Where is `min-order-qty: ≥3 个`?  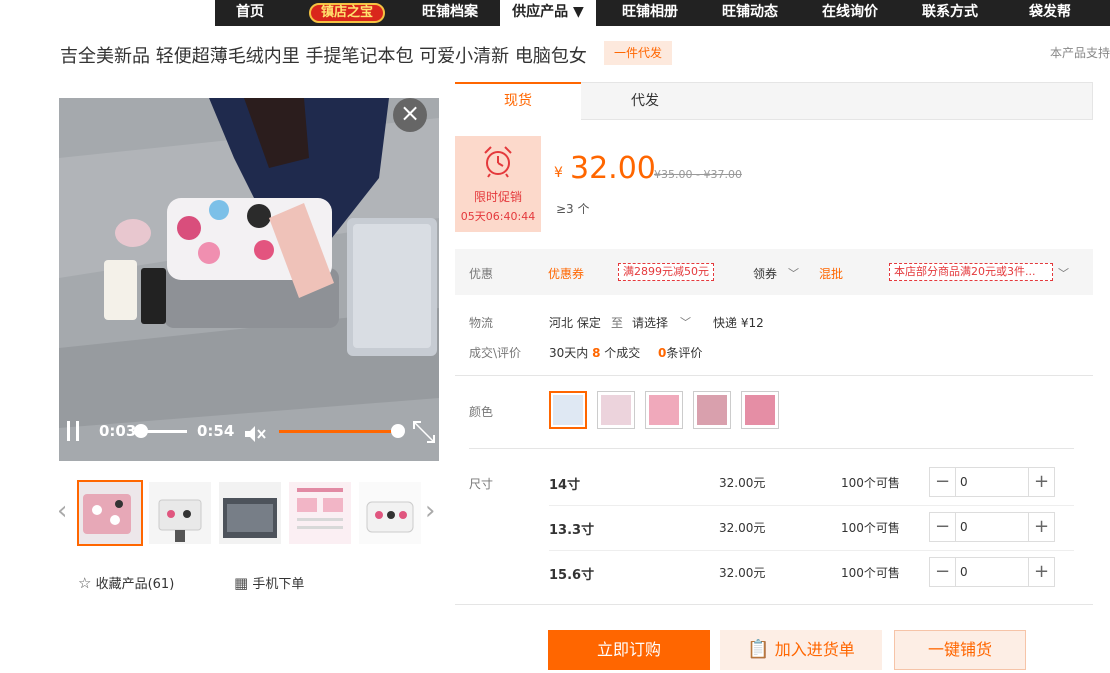
min-order-qty: ≥3 个 is located at coordinates (573, 209).